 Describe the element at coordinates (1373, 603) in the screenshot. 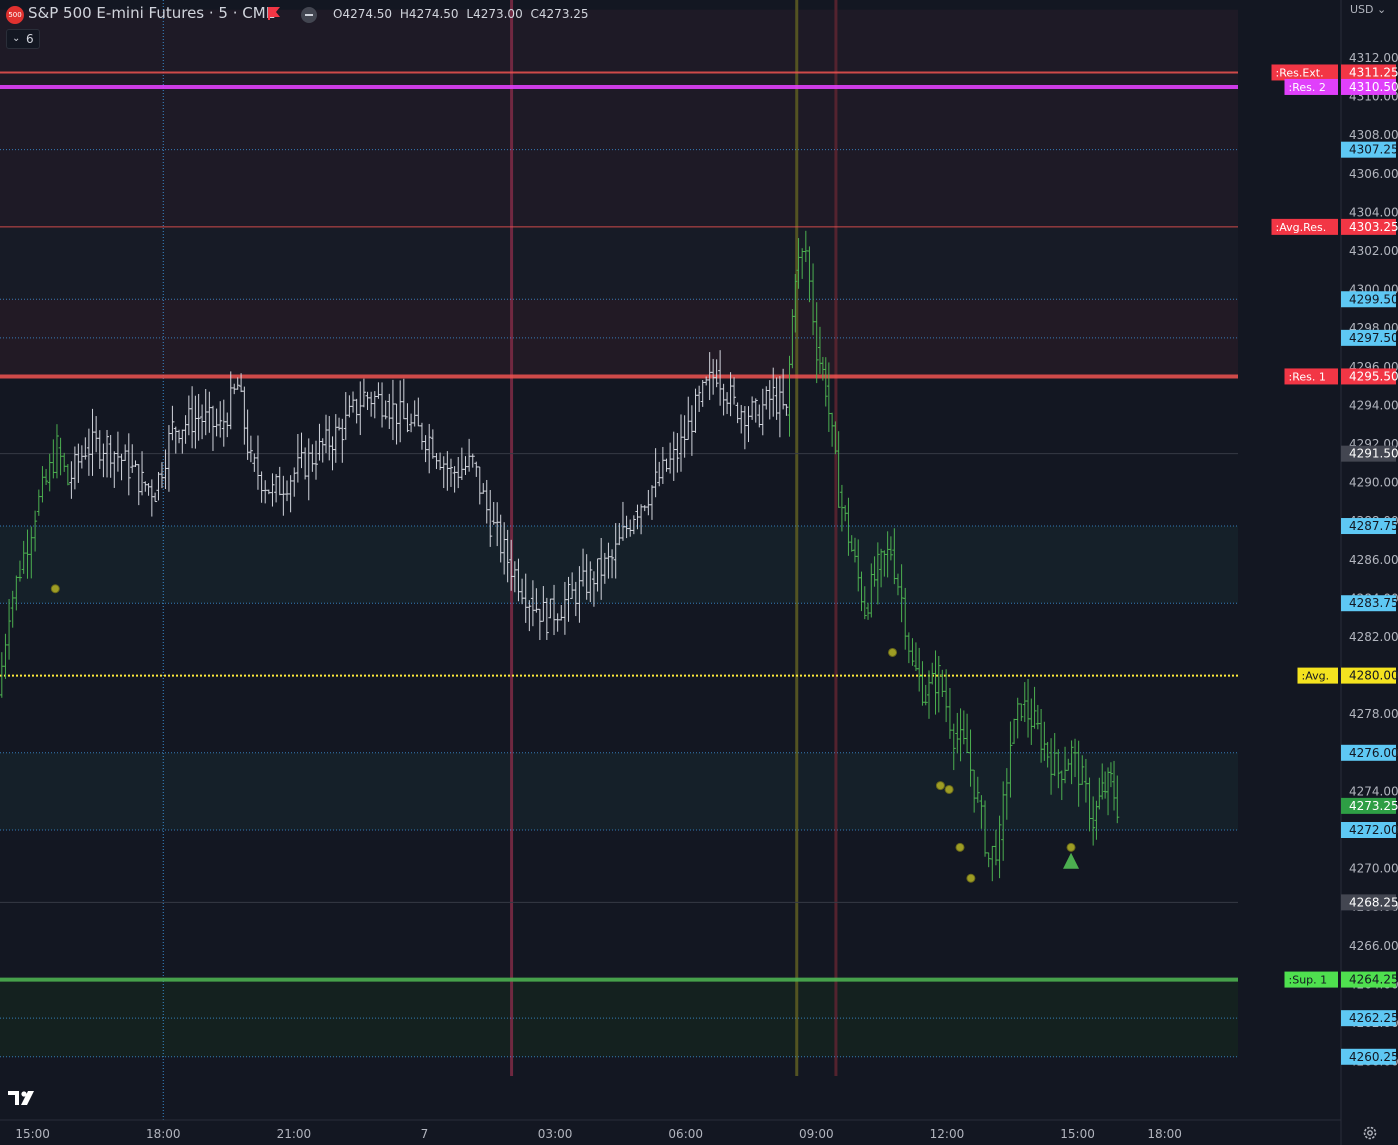

I see `price-tag-value: 4283.75` at that location.